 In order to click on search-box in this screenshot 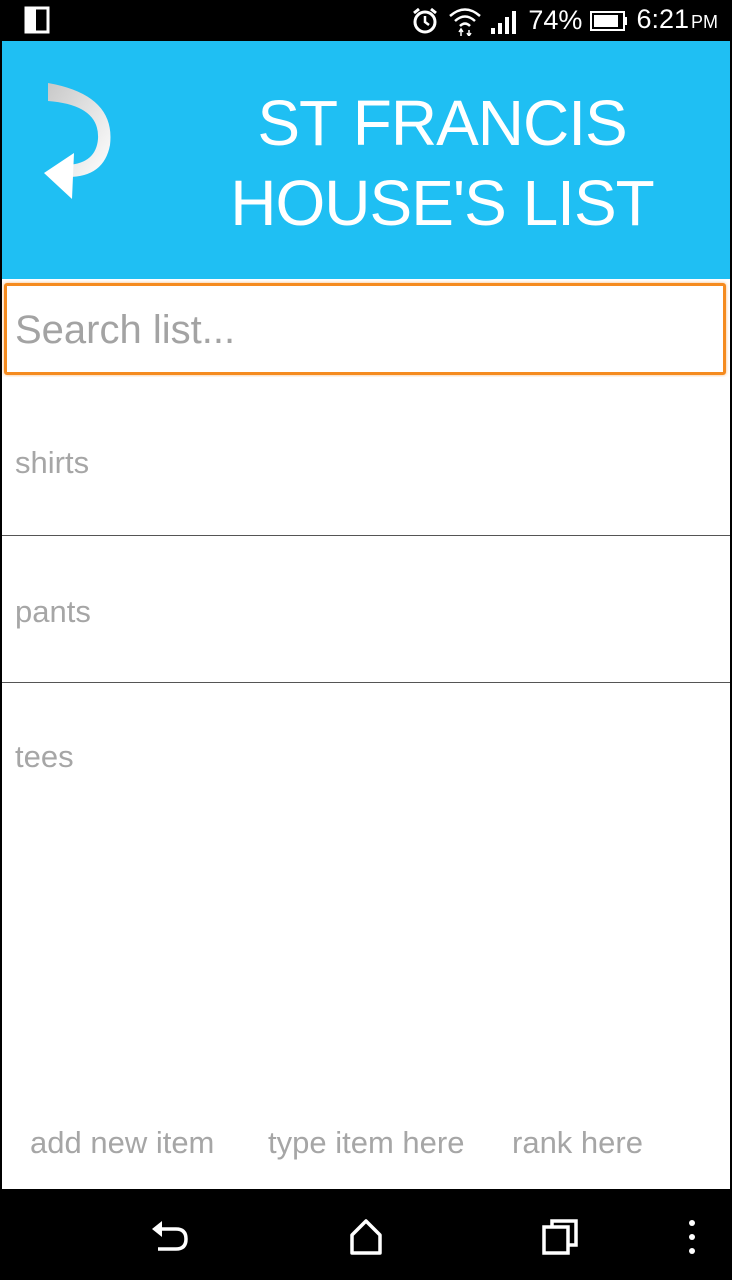, I will do `click(365, 329)`.